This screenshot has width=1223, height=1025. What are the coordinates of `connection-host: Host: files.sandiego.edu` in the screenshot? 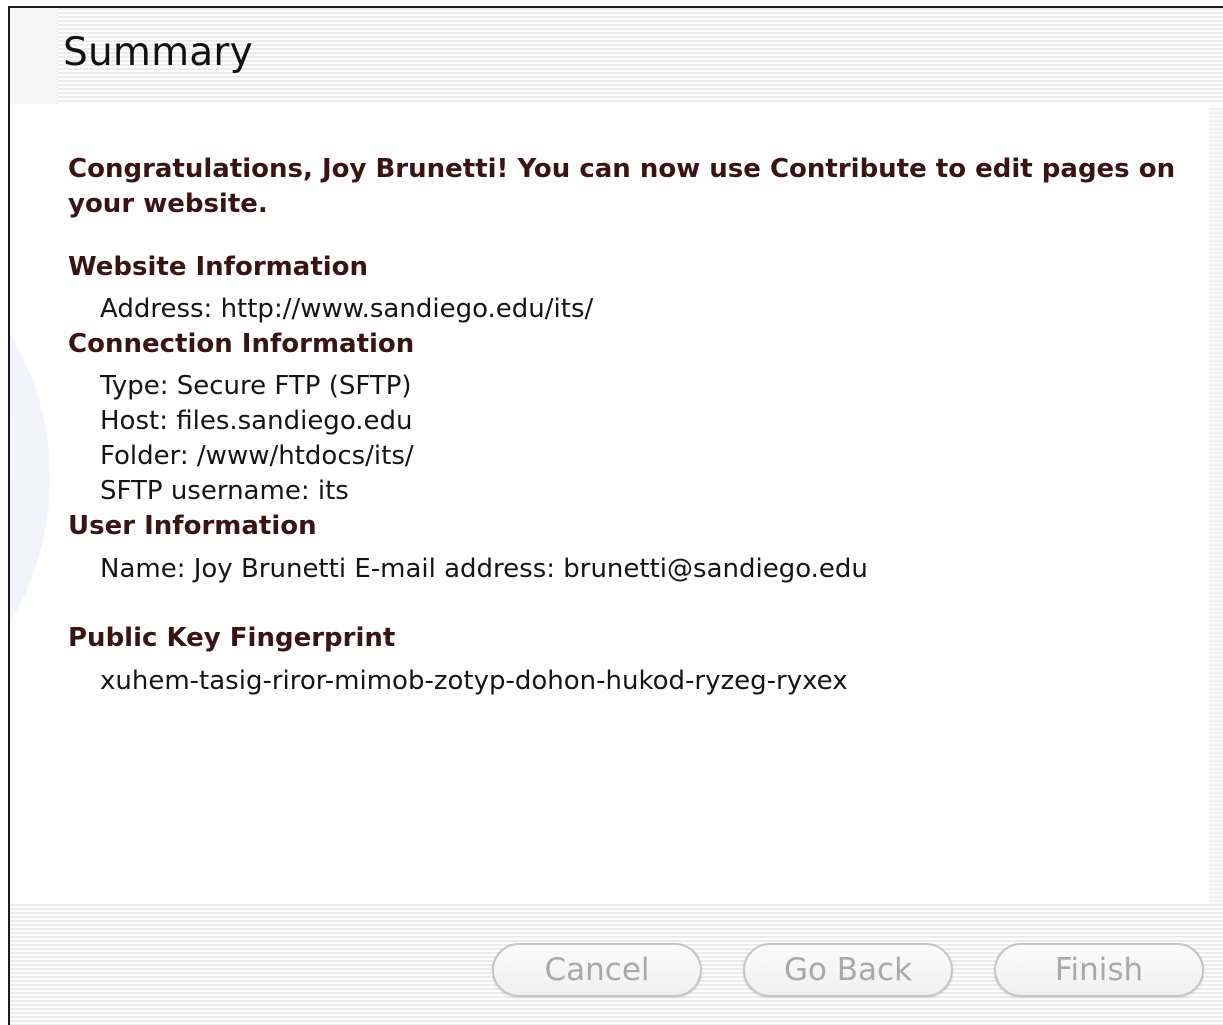 It's located at (256, 421).